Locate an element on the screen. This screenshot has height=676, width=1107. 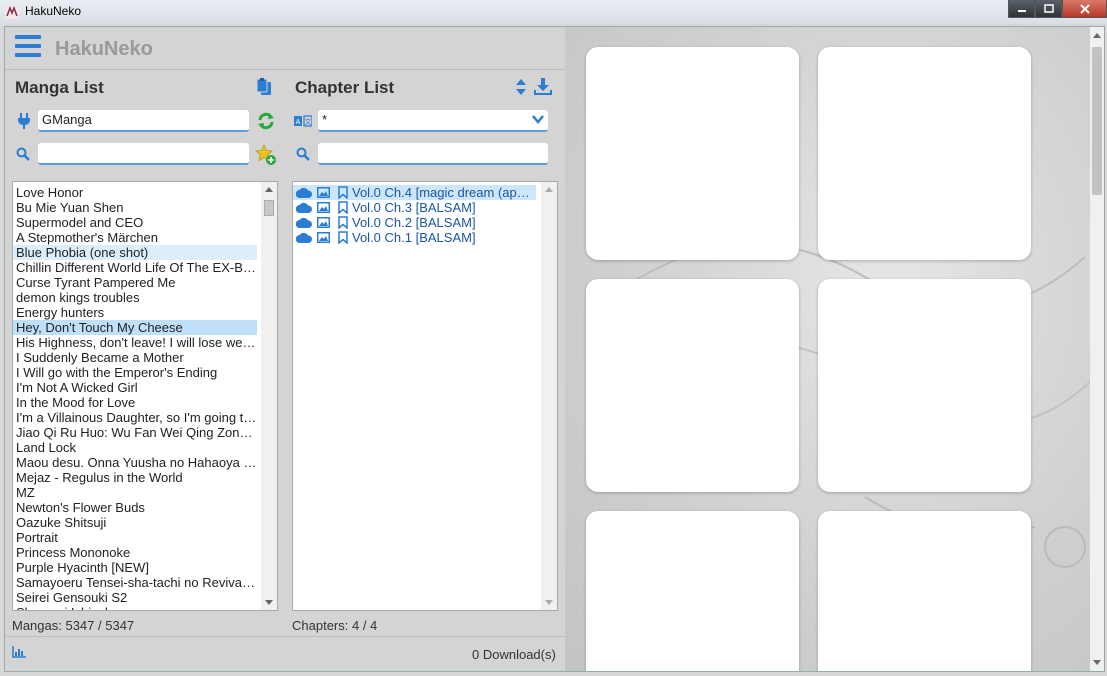
manga-list-item: Purple Hyacinth [NEW] is located at coordinates (135, 567).